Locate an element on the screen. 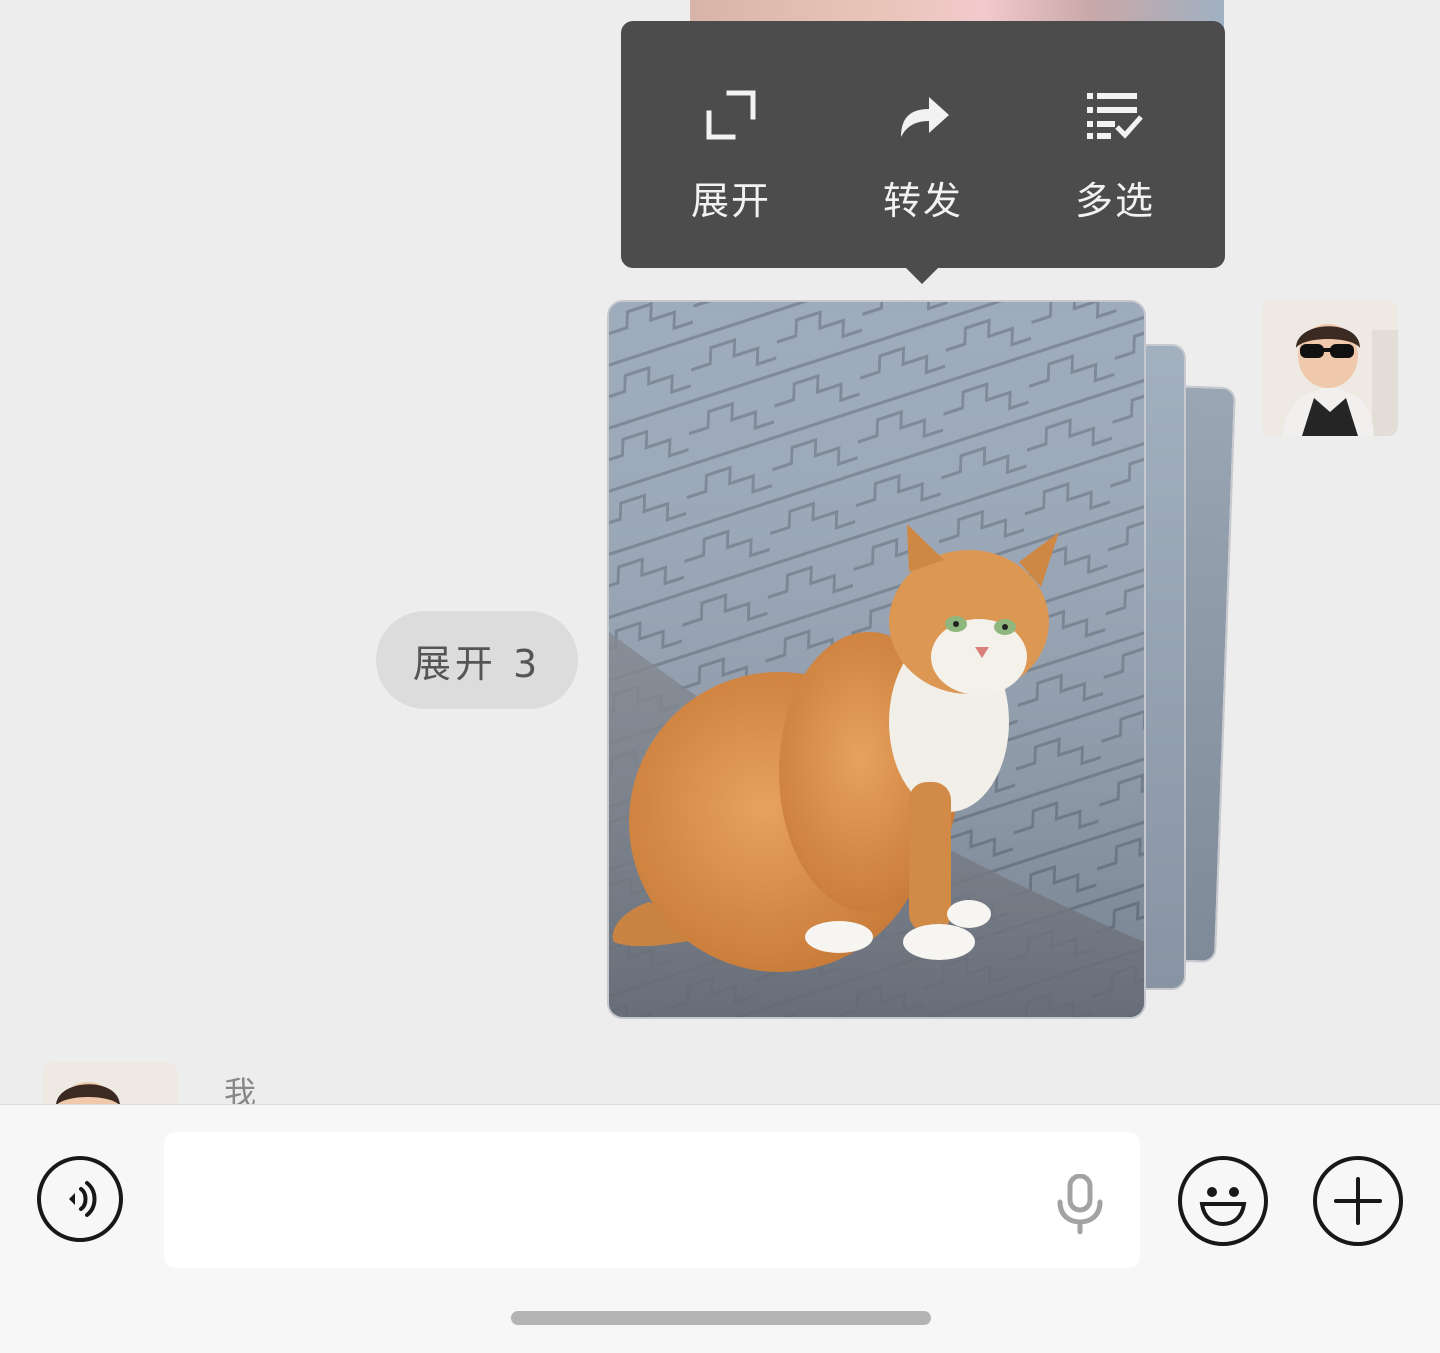 The width and height of the screenshot is (1440, 1353). message-input is located at coordinates (610, 1201).